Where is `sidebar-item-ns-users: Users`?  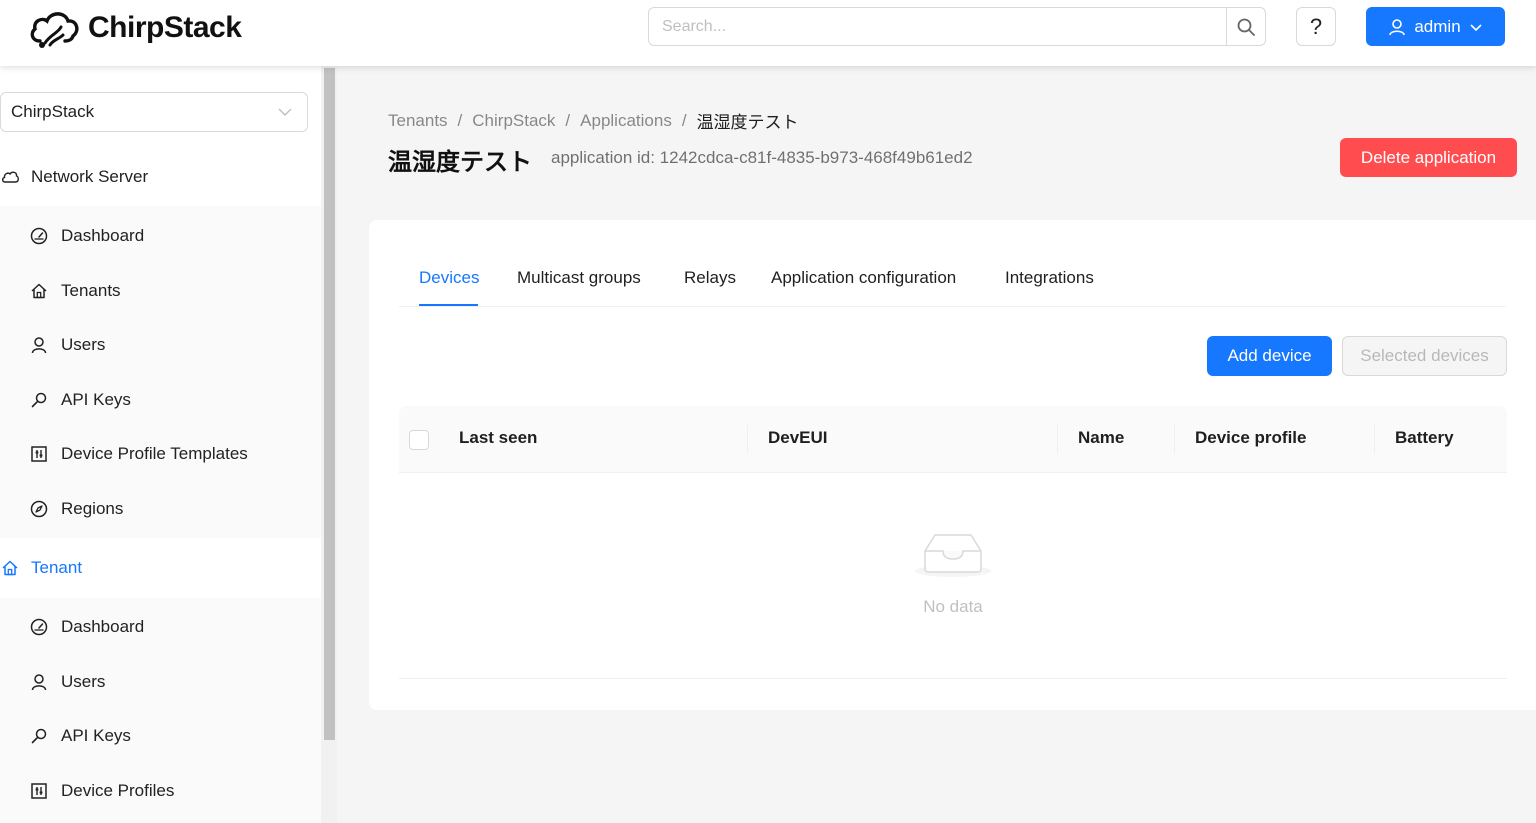 sidebar-item-ns-users: Users is located at coordinates (66, 345).